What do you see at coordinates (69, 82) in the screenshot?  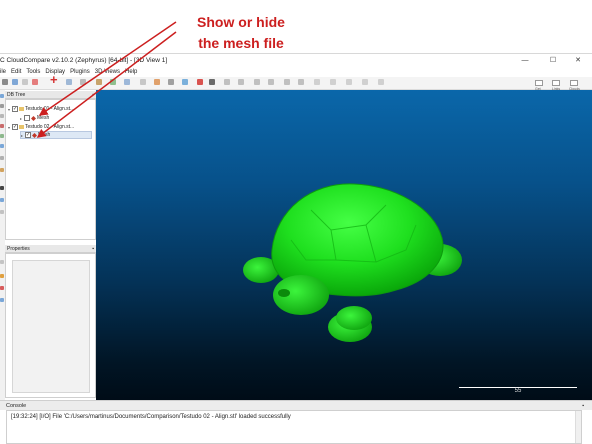 I see `camera-tool-icon` at bounding box center [69, 82].